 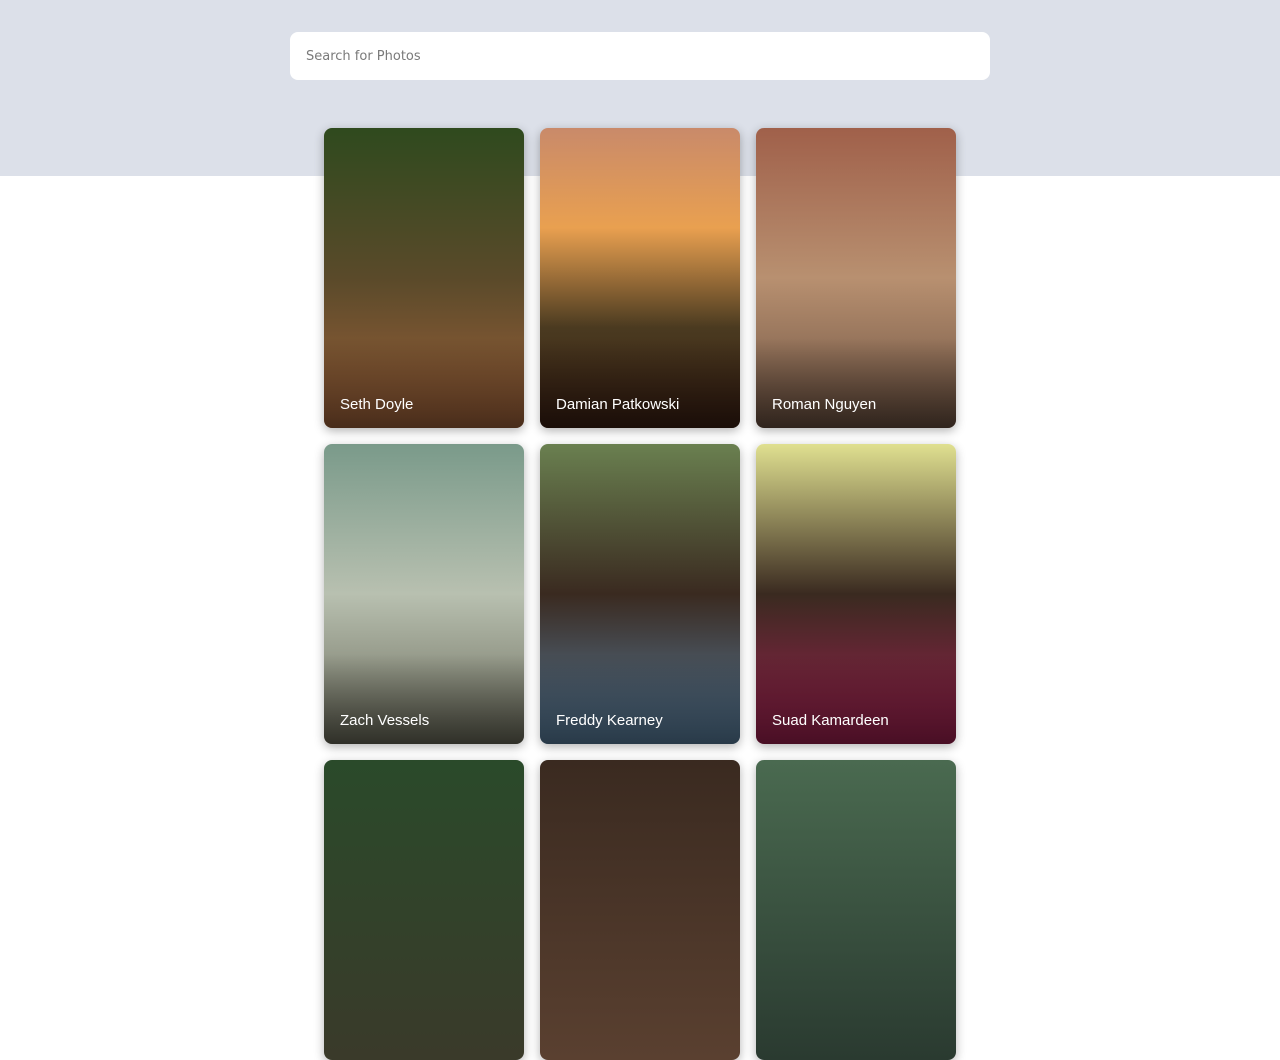 What do you see at coordinates (377, 404) in the screenshot?
I see `photo-author: Seth Doyle` at bounding box center [377, 404].